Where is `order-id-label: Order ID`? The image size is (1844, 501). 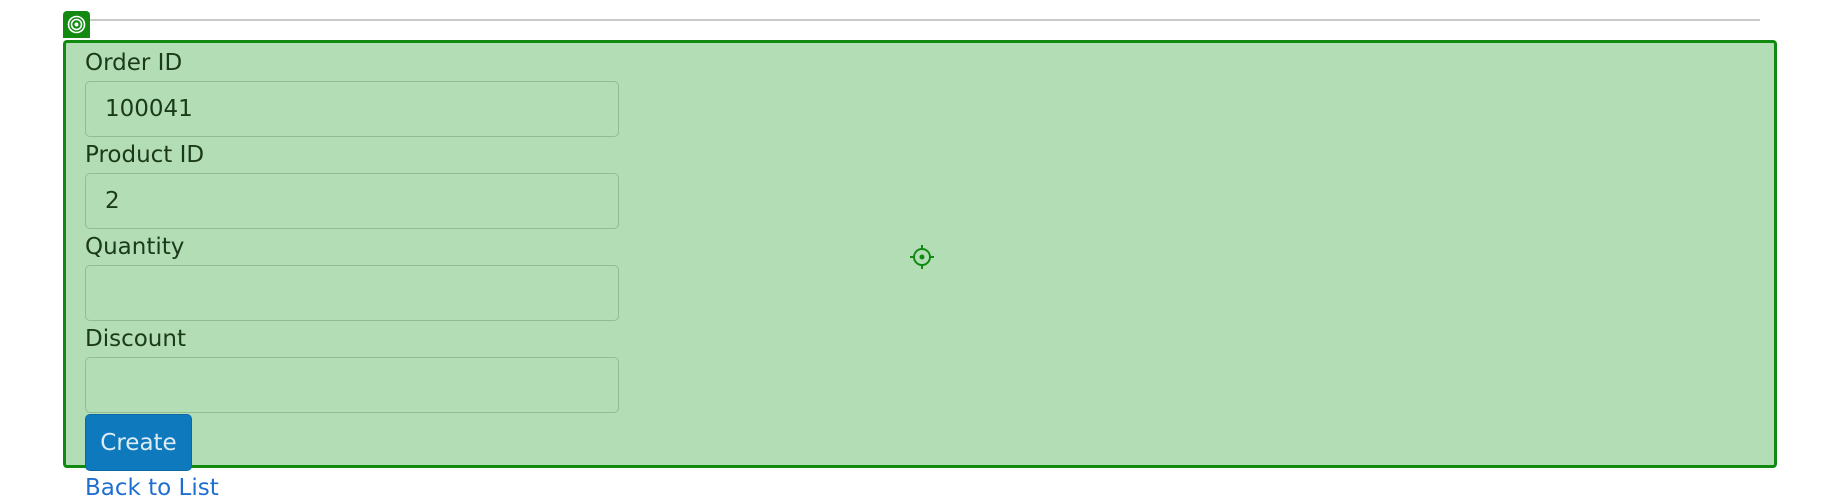
order-id-label: Order ID is located at coordinates (134, 63).